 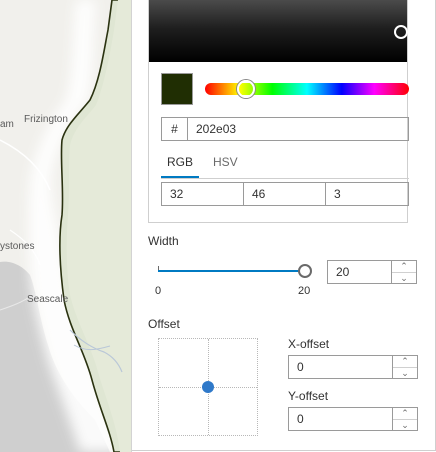 I want to click on offset-pad-handle, so click(x=208, y=387).